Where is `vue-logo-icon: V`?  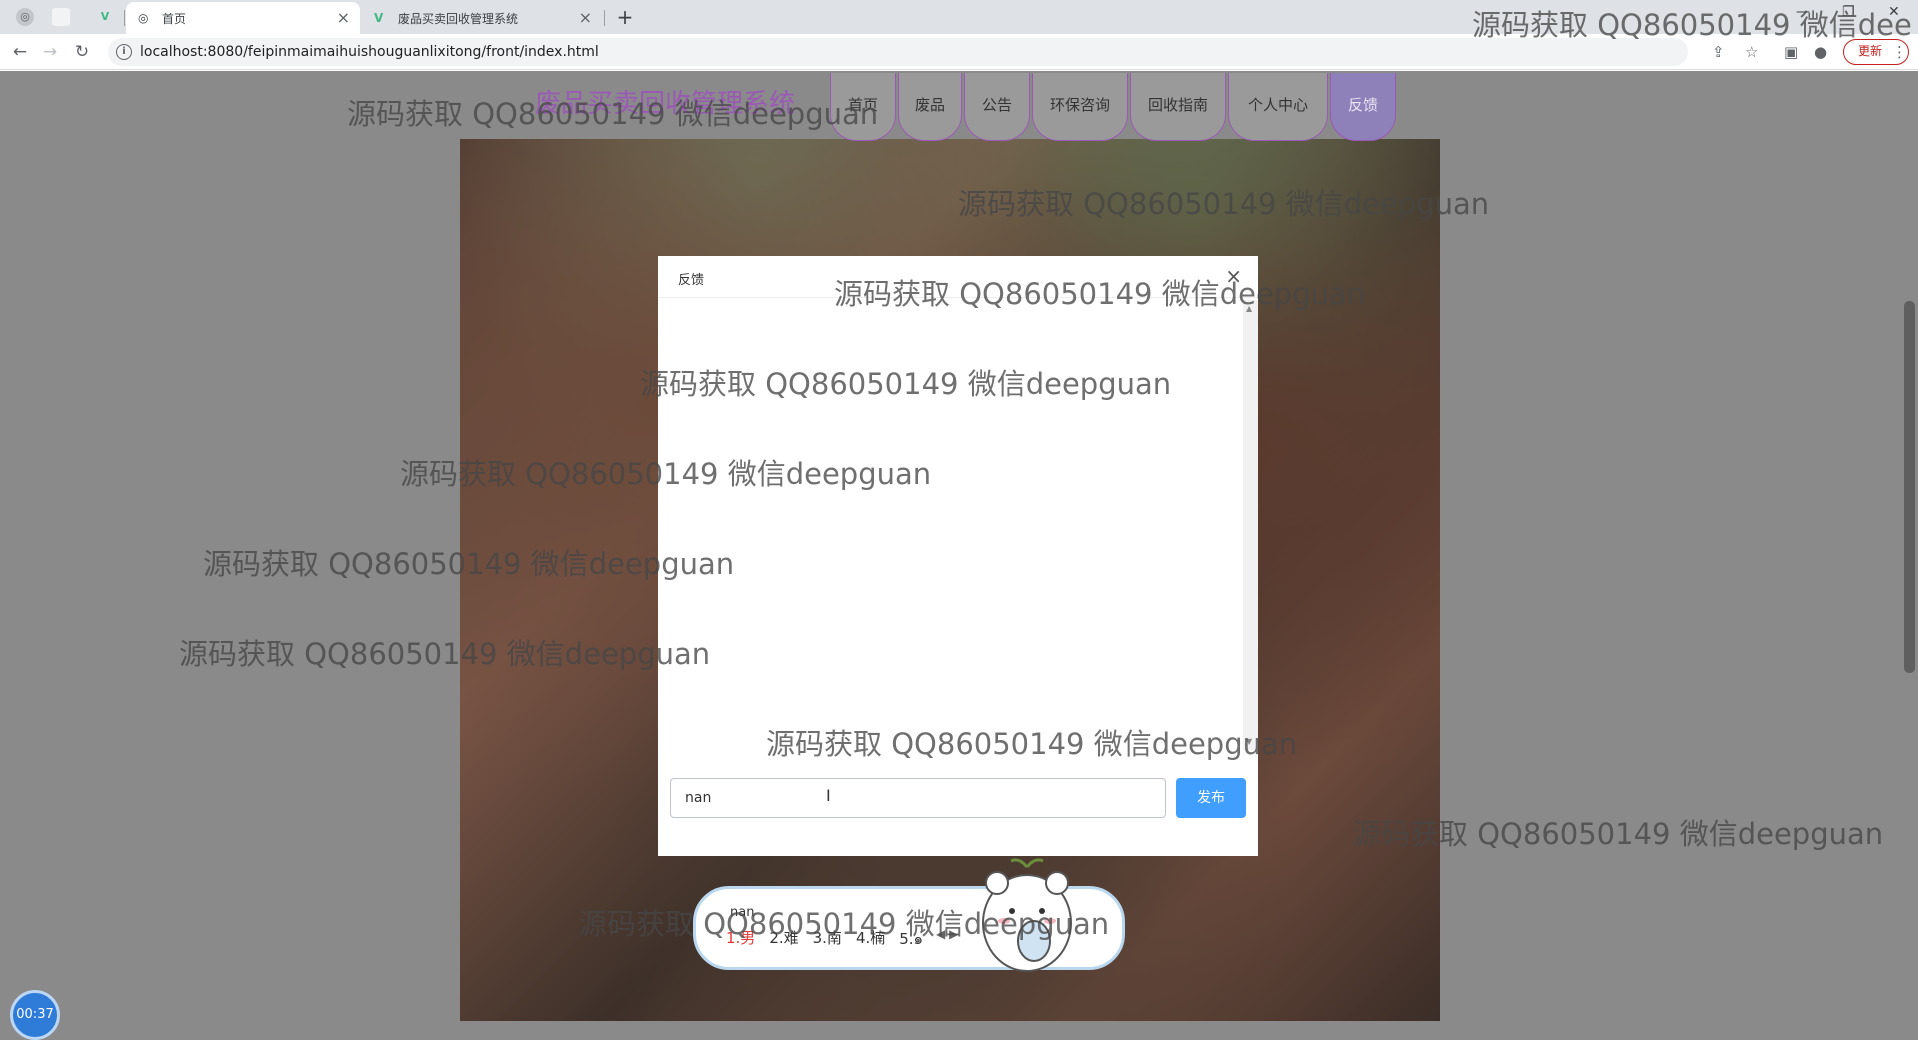 vue-logo-icon: V is located at coordinates (379, 18).